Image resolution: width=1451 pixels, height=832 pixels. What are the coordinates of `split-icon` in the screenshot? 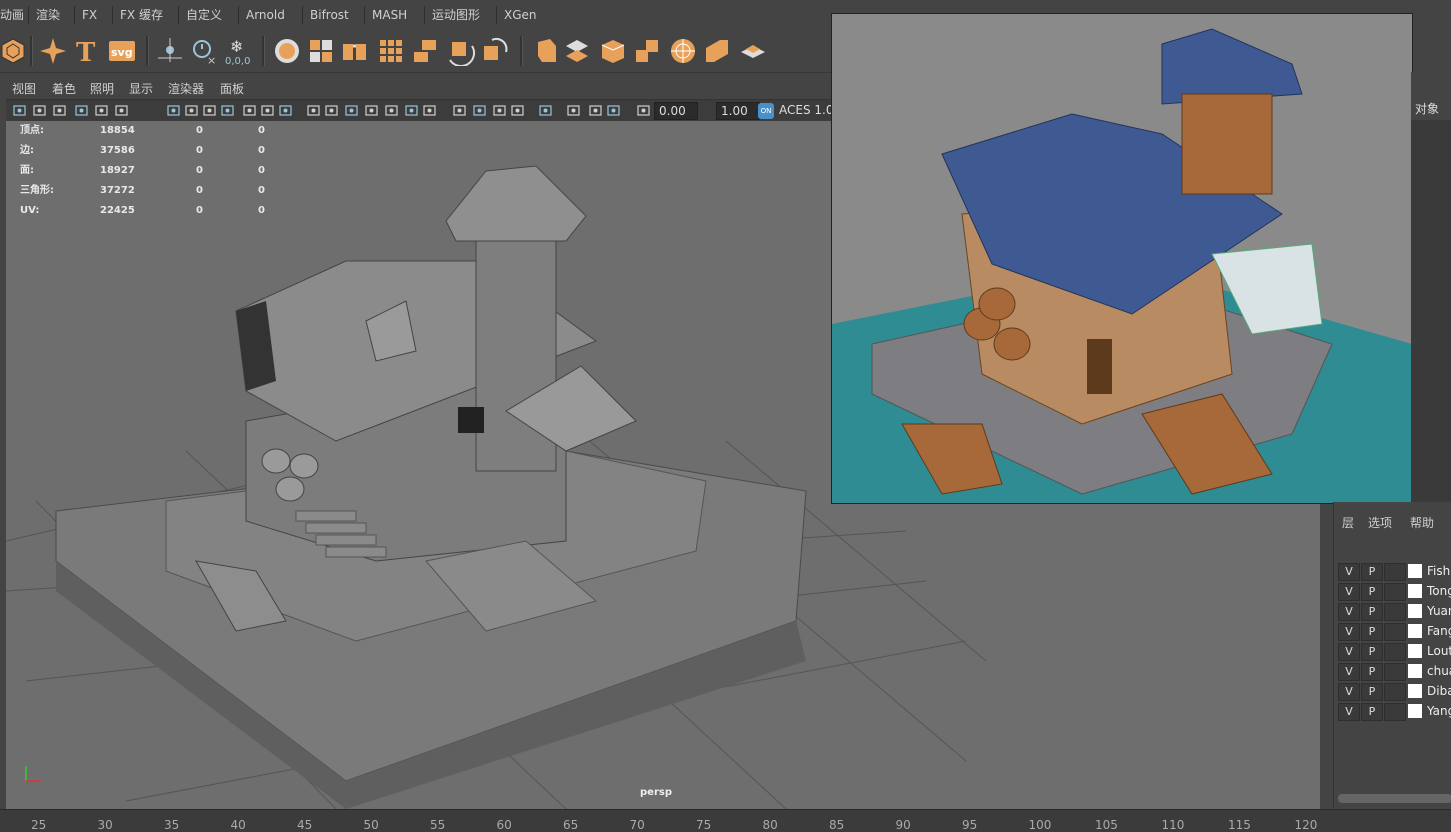 It's located at (547, 51).